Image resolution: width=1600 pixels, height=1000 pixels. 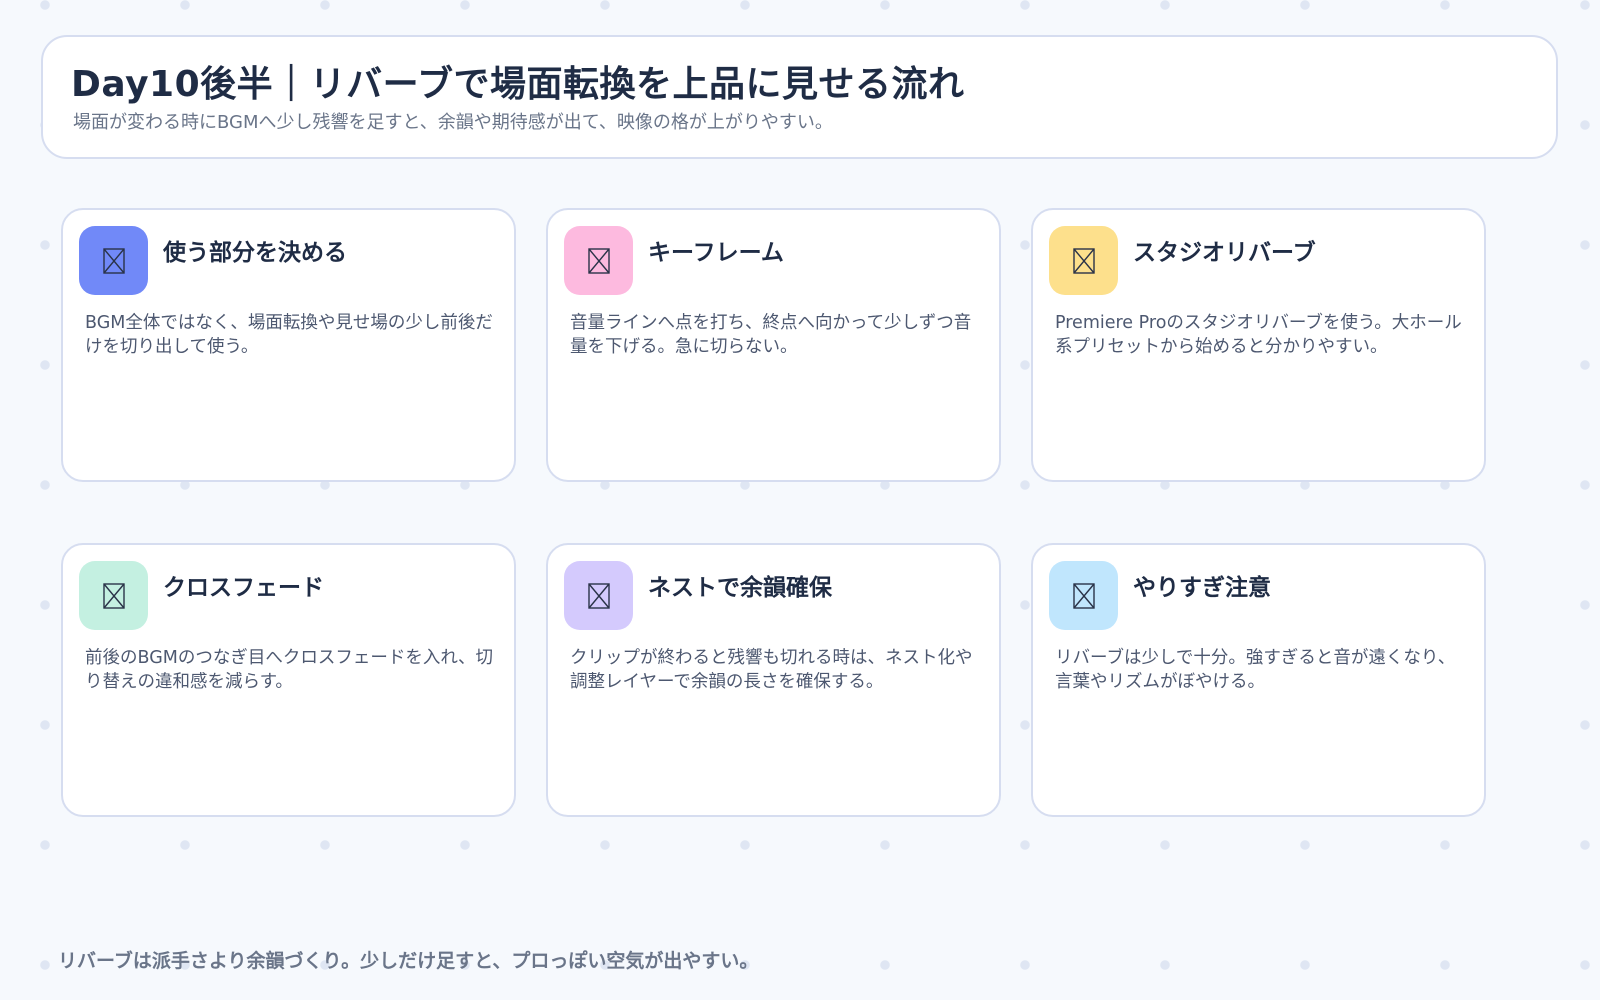 I want to click on footer-note: リバーブは派手さより余韻づくり。少しだけ足すと、プロっぽい空気が出やすい。, so click(x=408, y=961).